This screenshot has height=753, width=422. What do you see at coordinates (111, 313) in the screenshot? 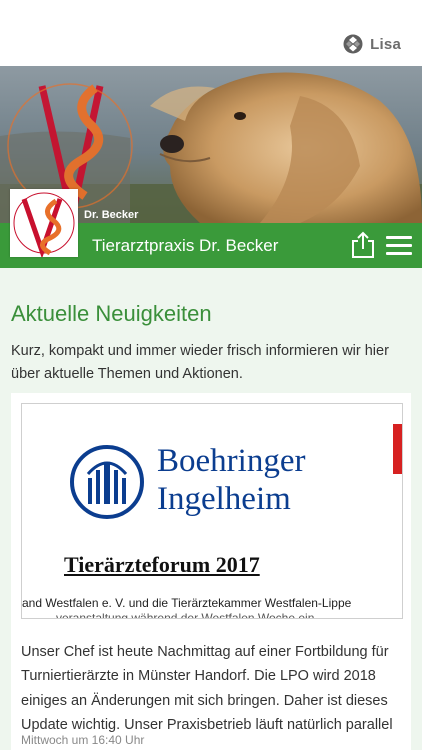
I see `section-title: Aktuelle Neuigkeiten` at bounding box center [111, 313].